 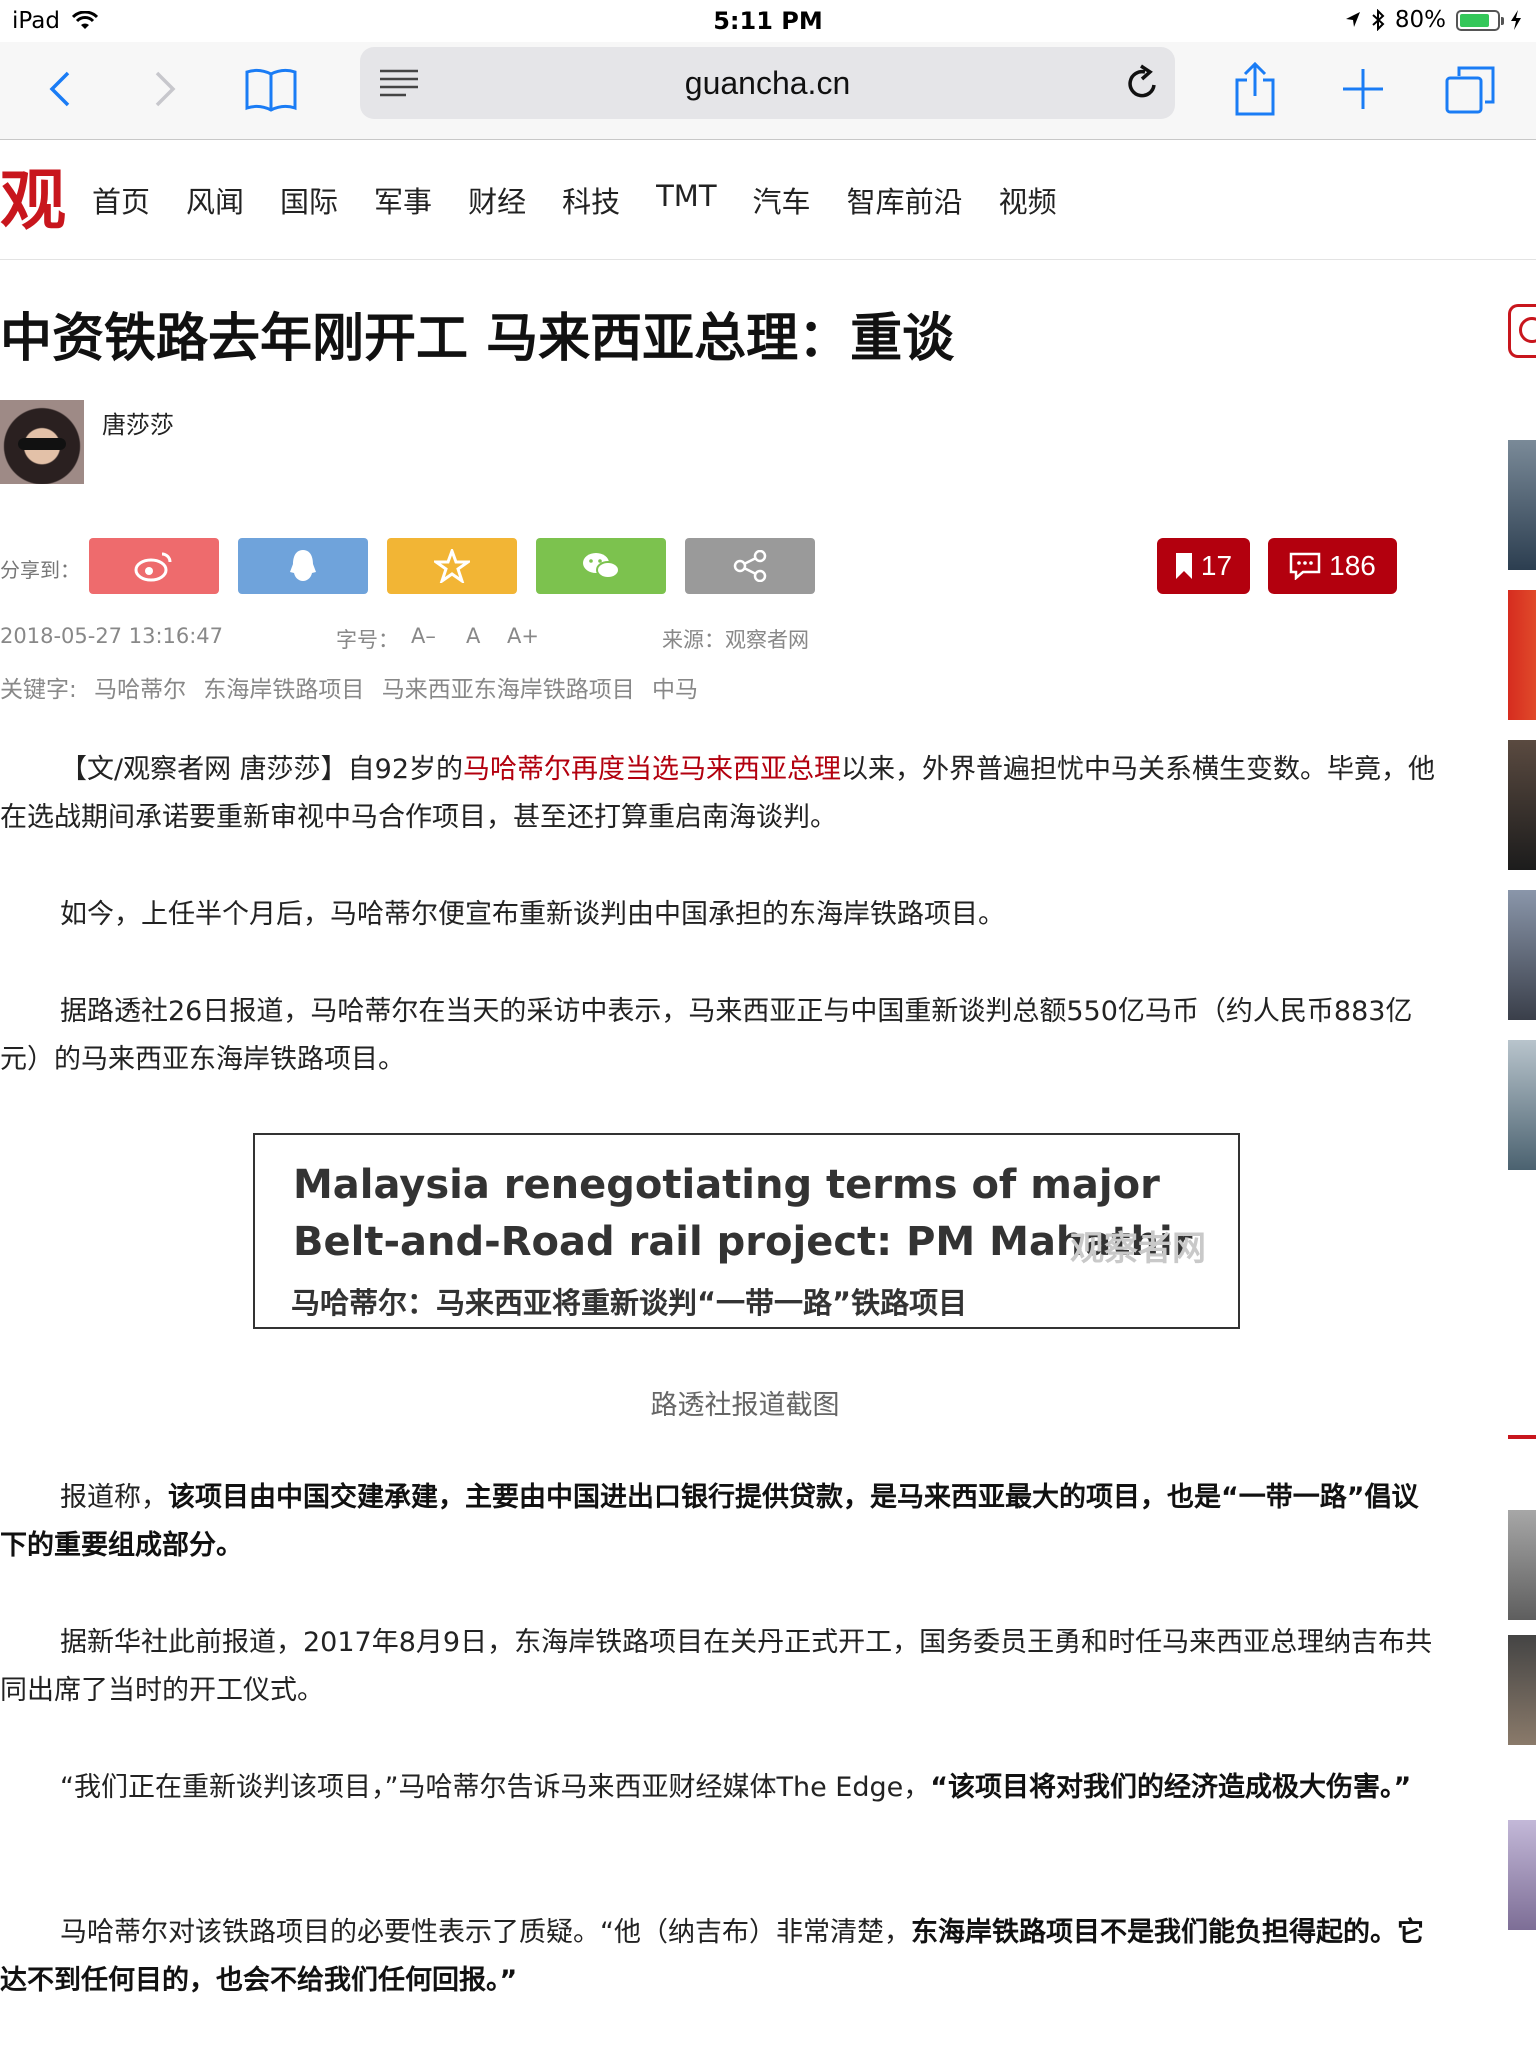 What do you see at coordinates (1183, 566) in the screenshot?
I see `bookmark-icon` at bounding box center [1183, 566].